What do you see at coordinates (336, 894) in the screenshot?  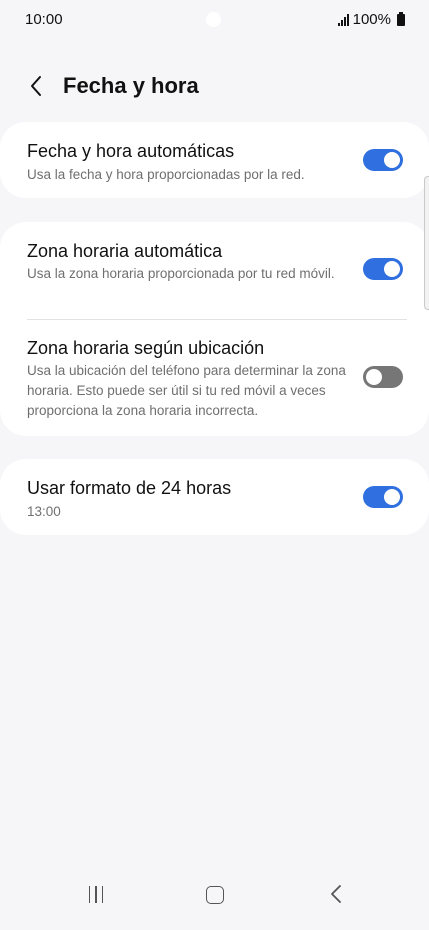 I see `back-icon` at bounding box center [336, 894].